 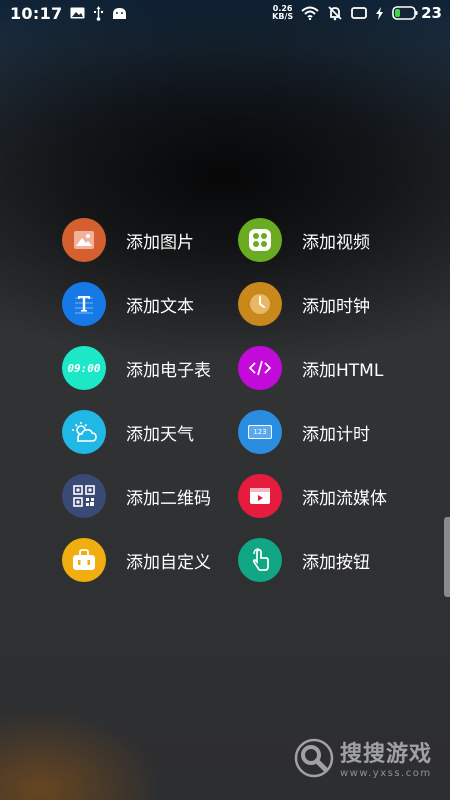 I want to click on qrcode-icon, so click(x=84, y=496).